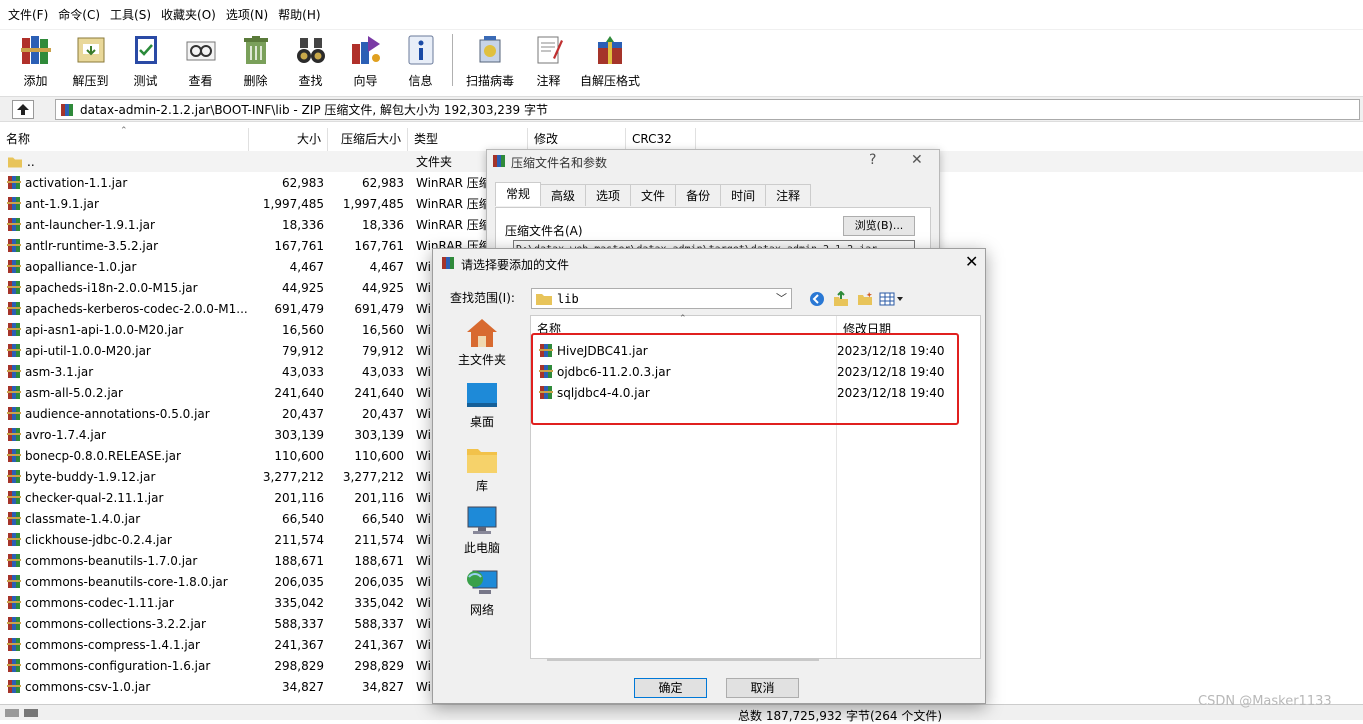 This screenshot has height=724, width=1363. I want to click on look-in-combo: lib ﹀, so click(661, 298).